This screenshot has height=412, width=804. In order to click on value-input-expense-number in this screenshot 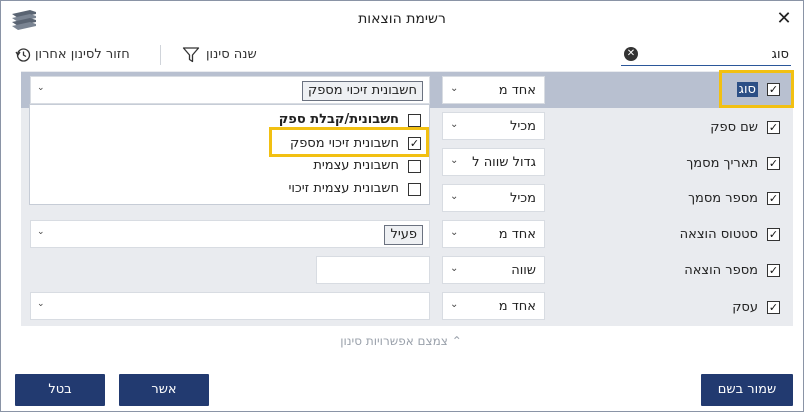, I will do `click(373, 270)`.